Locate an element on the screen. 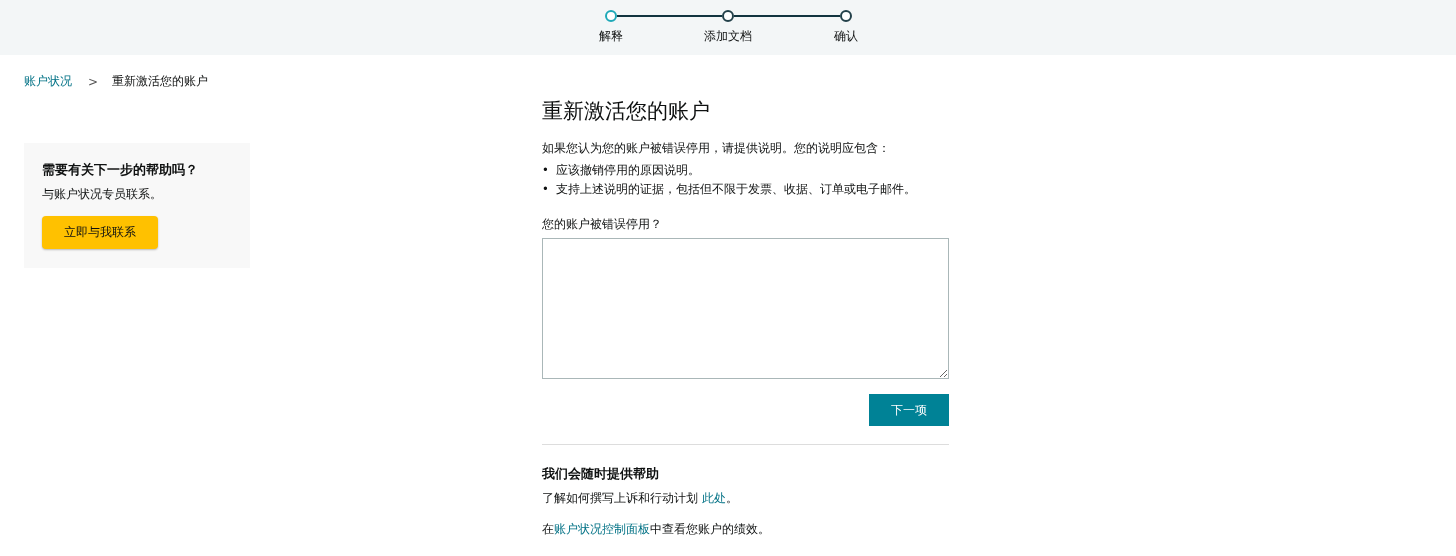 The image size is (1456, 556). section-title: 我们会随时提供帮助 is located at coordinates (601, 474).